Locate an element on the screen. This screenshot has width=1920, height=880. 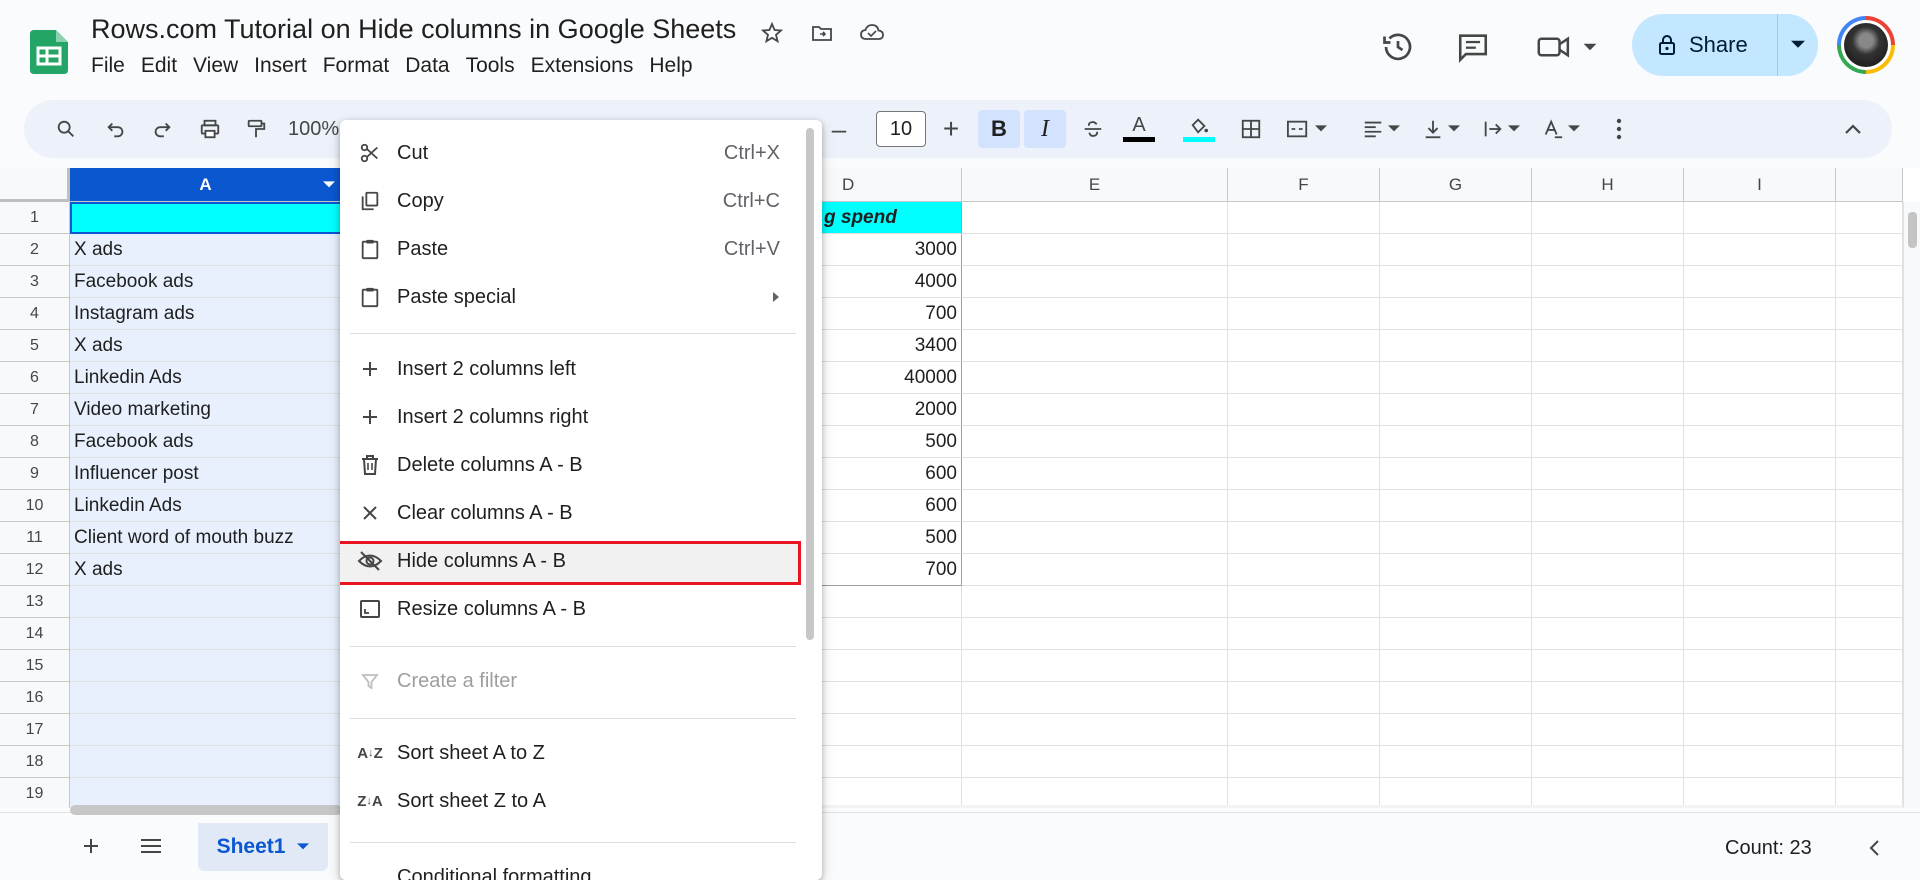
cell-column-a: Video marketing is located at coordinates (206, 410).